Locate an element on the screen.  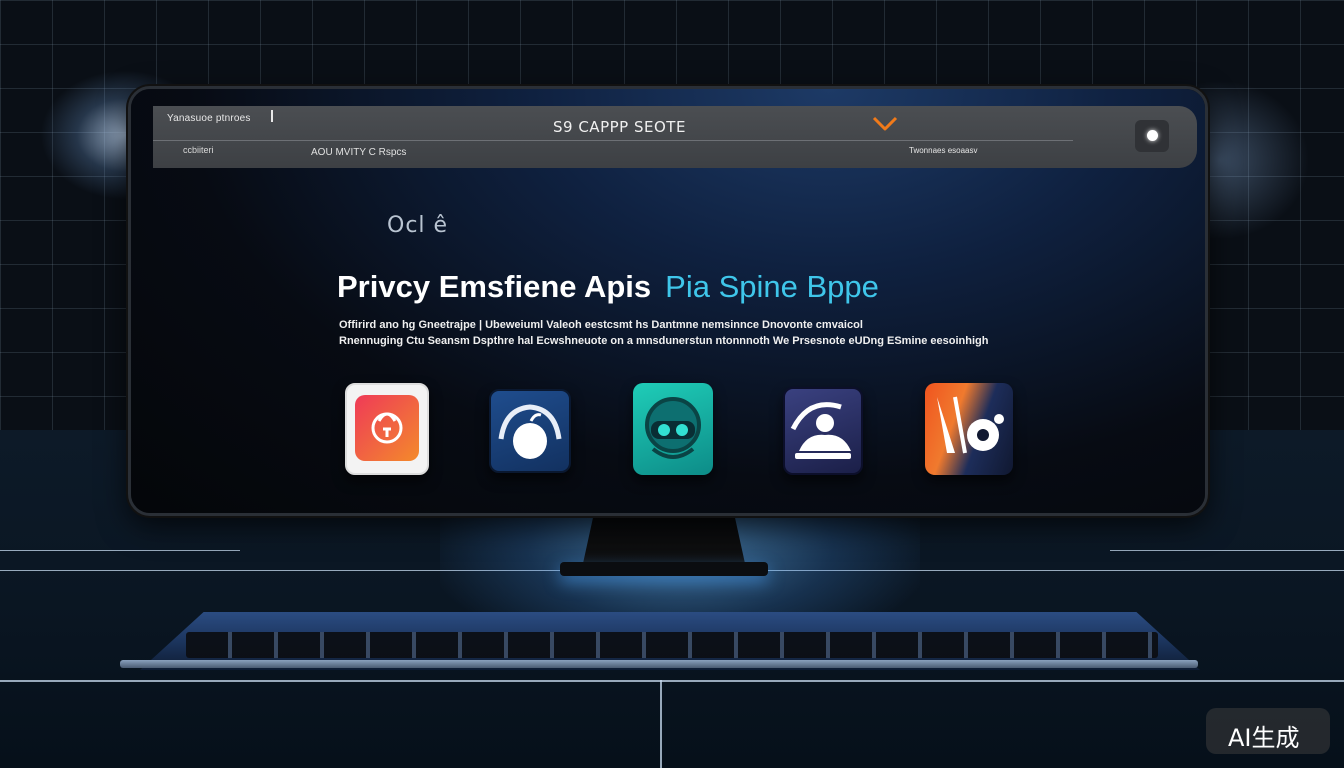
vr-headset-icon is located at coordinates (673, 428).